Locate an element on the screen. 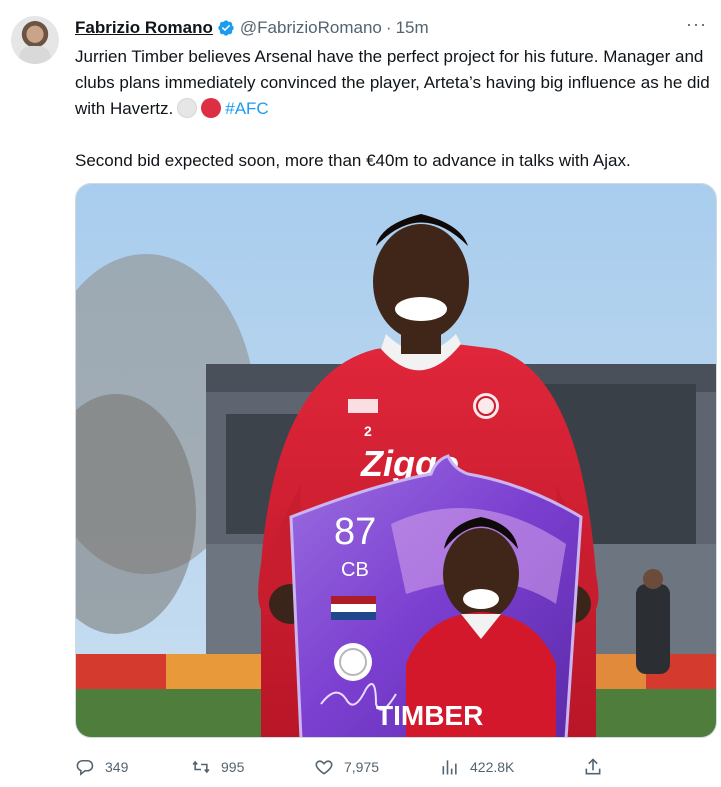 This screenshot has height=787, width=721. hashtag-link: #AFC is located at coordinates (246, 108).